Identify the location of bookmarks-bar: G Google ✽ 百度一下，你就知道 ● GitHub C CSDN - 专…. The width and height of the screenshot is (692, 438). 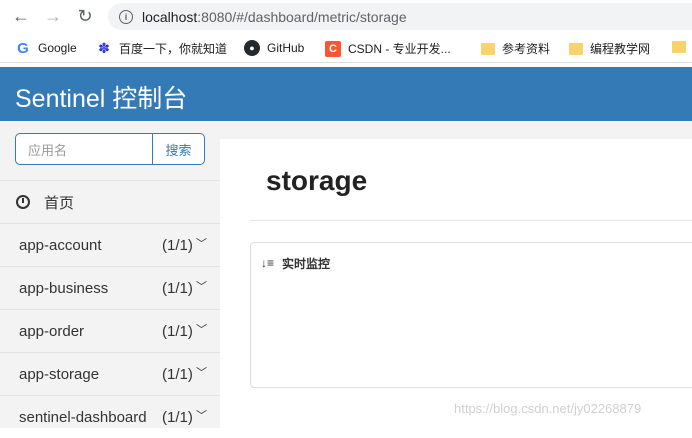
(346, 48).